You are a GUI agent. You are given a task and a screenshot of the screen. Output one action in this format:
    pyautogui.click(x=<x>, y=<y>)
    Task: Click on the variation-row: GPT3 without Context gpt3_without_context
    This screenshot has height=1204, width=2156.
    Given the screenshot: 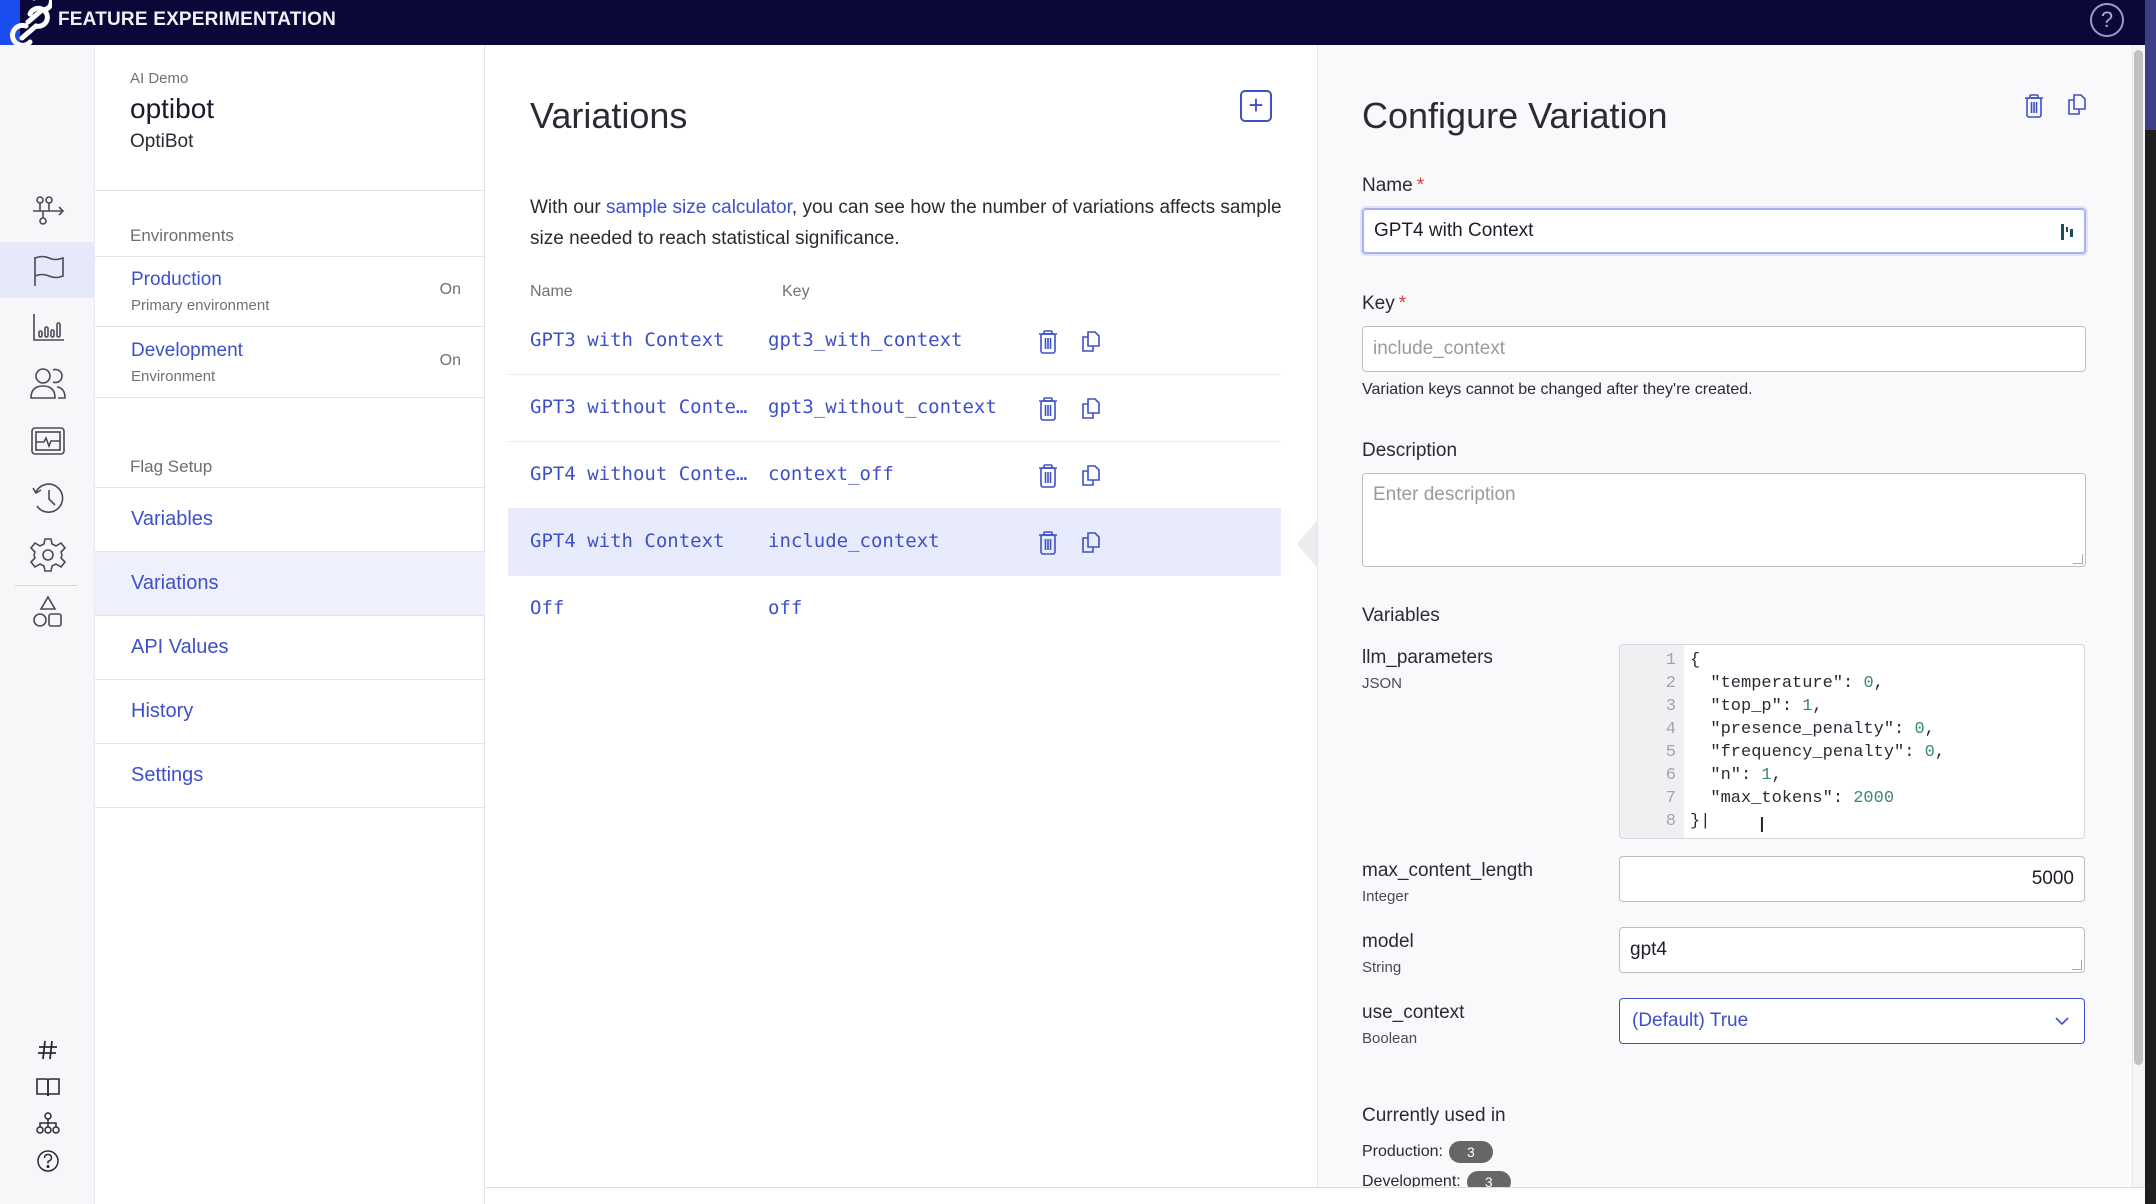 What is the action you would take?
    pyautogui.click(x=894, y=408)
    